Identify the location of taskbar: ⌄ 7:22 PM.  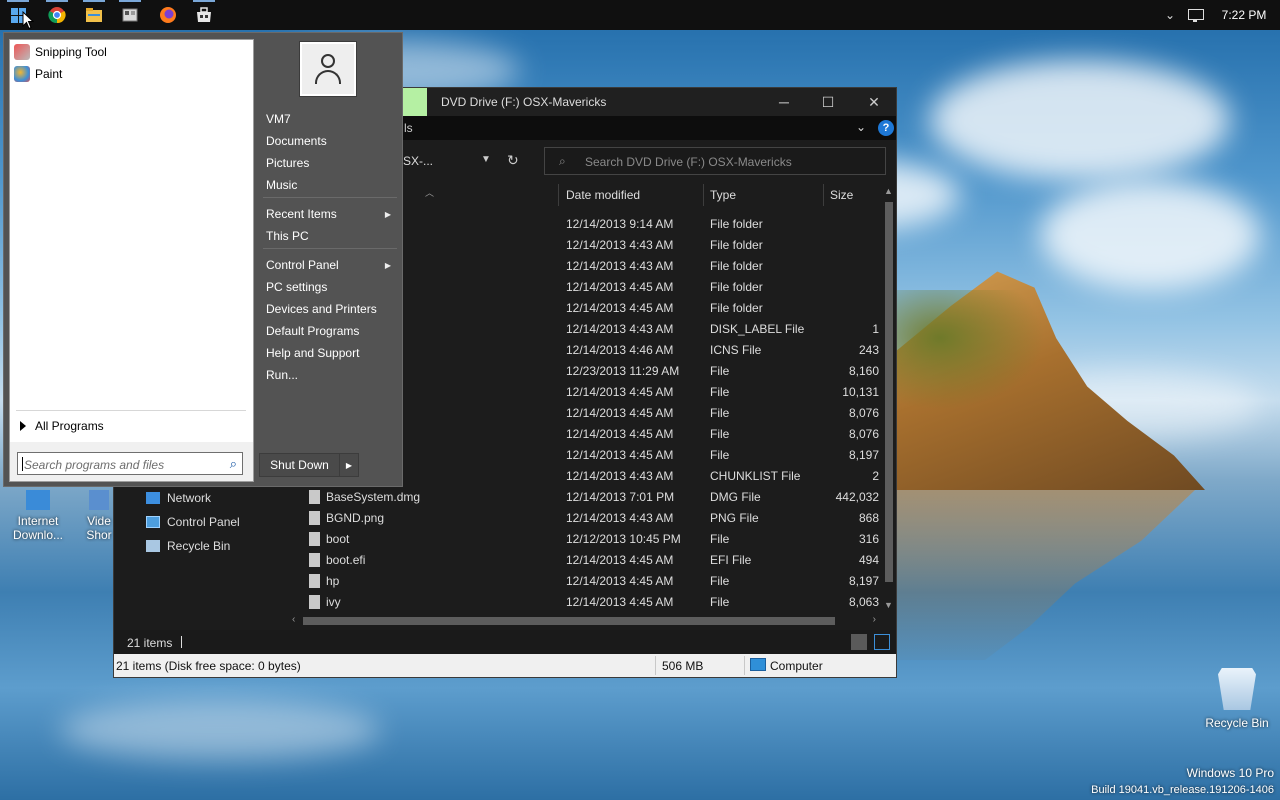
(640, 15).